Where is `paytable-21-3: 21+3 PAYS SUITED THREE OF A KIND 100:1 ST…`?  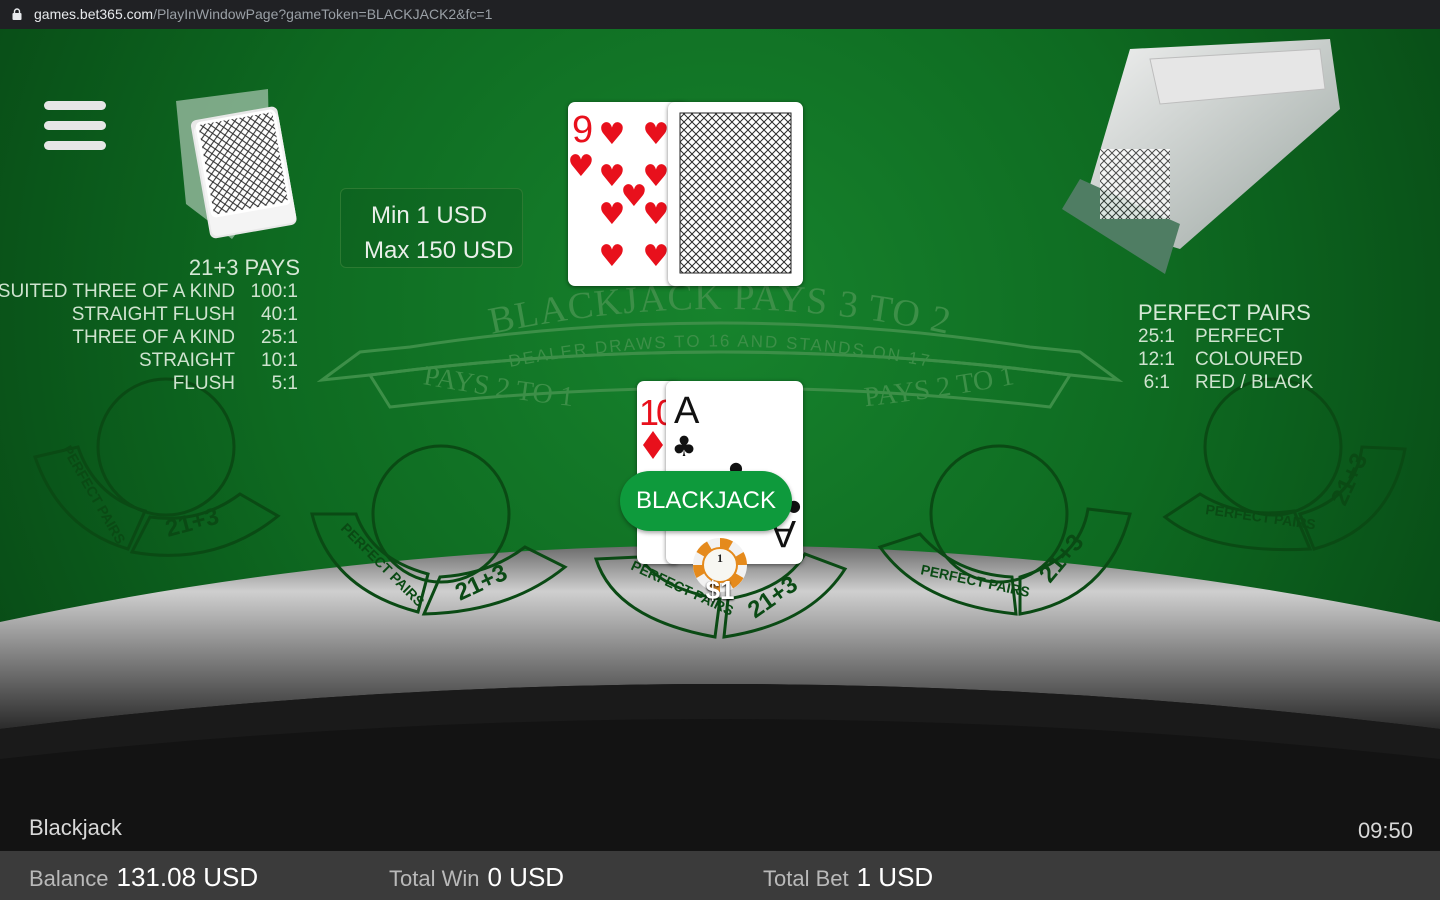
paytable-21-3: 21+3 PAYS SUITED THREE OF A KIND 100:1 ST… is located at coordinates (150, 325).